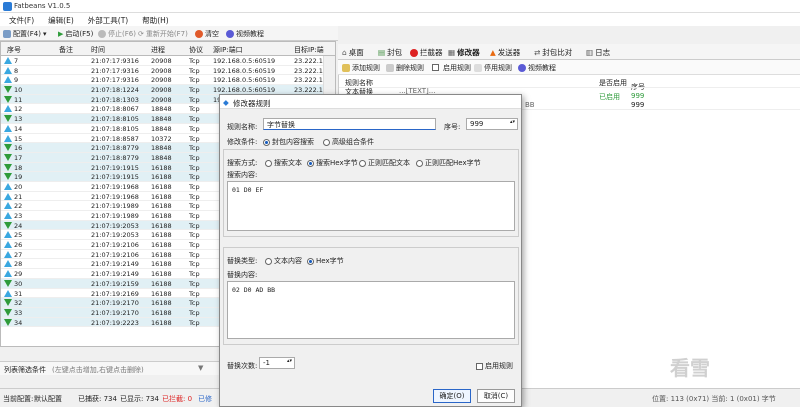  What do you see at coordinates (252, 103) in the screenshot?
I see `dialog-title: 修改器规则` at bounding box center [252, 103].